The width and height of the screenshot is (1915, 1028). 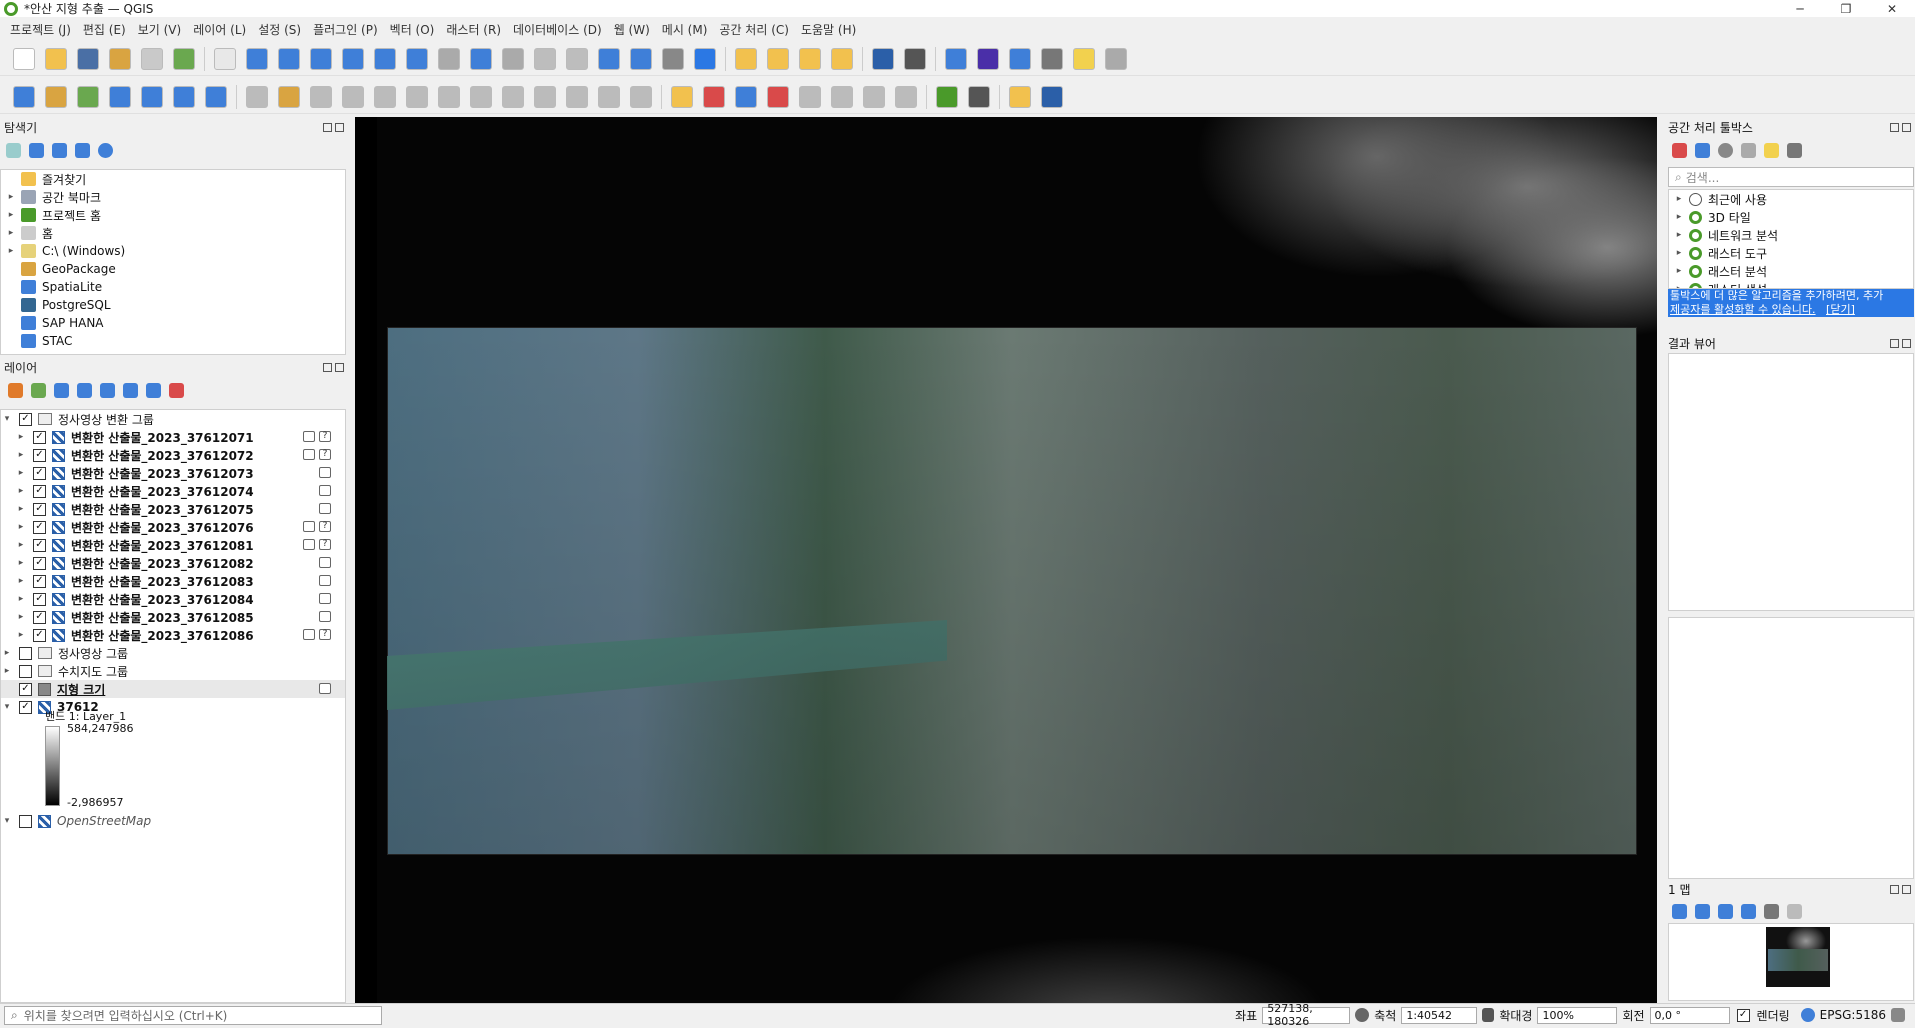 What do you see at coordinates (682, 96) in the screenshot?
I see `label-icon` at bounding box center [682, 96].